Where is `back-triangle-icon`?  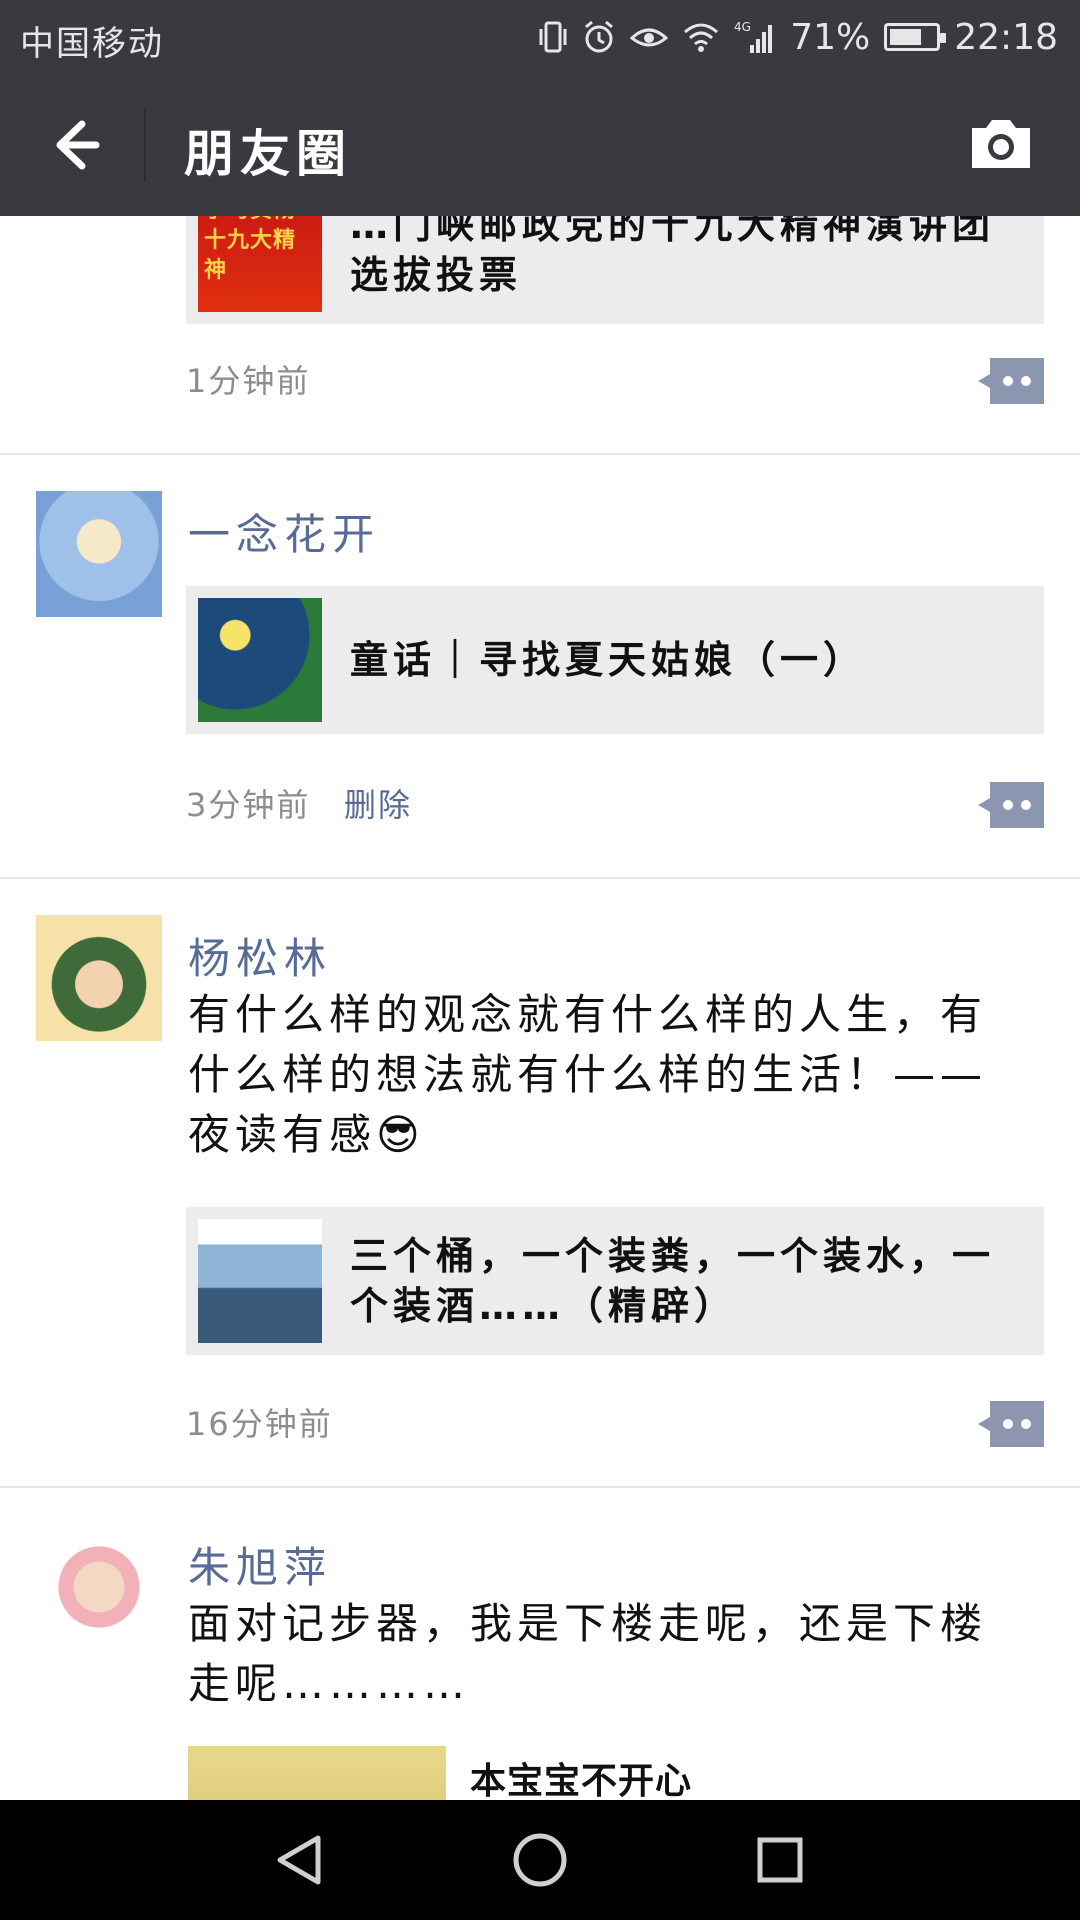 back-triangle-icon is located at coordinates (300, 1860).